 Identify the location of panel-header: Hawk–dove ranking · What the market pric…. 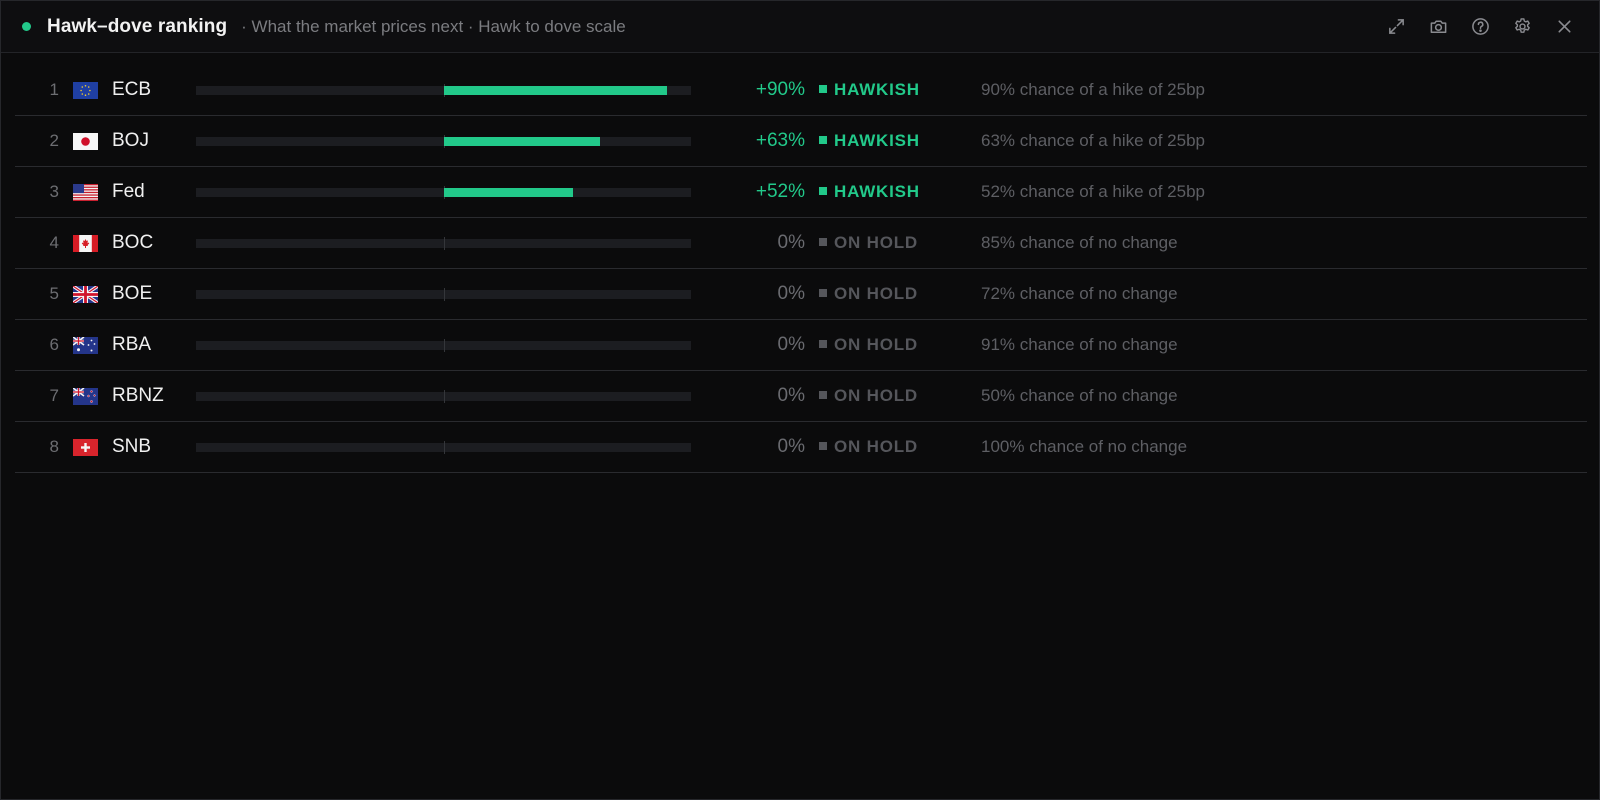
(800, 27).